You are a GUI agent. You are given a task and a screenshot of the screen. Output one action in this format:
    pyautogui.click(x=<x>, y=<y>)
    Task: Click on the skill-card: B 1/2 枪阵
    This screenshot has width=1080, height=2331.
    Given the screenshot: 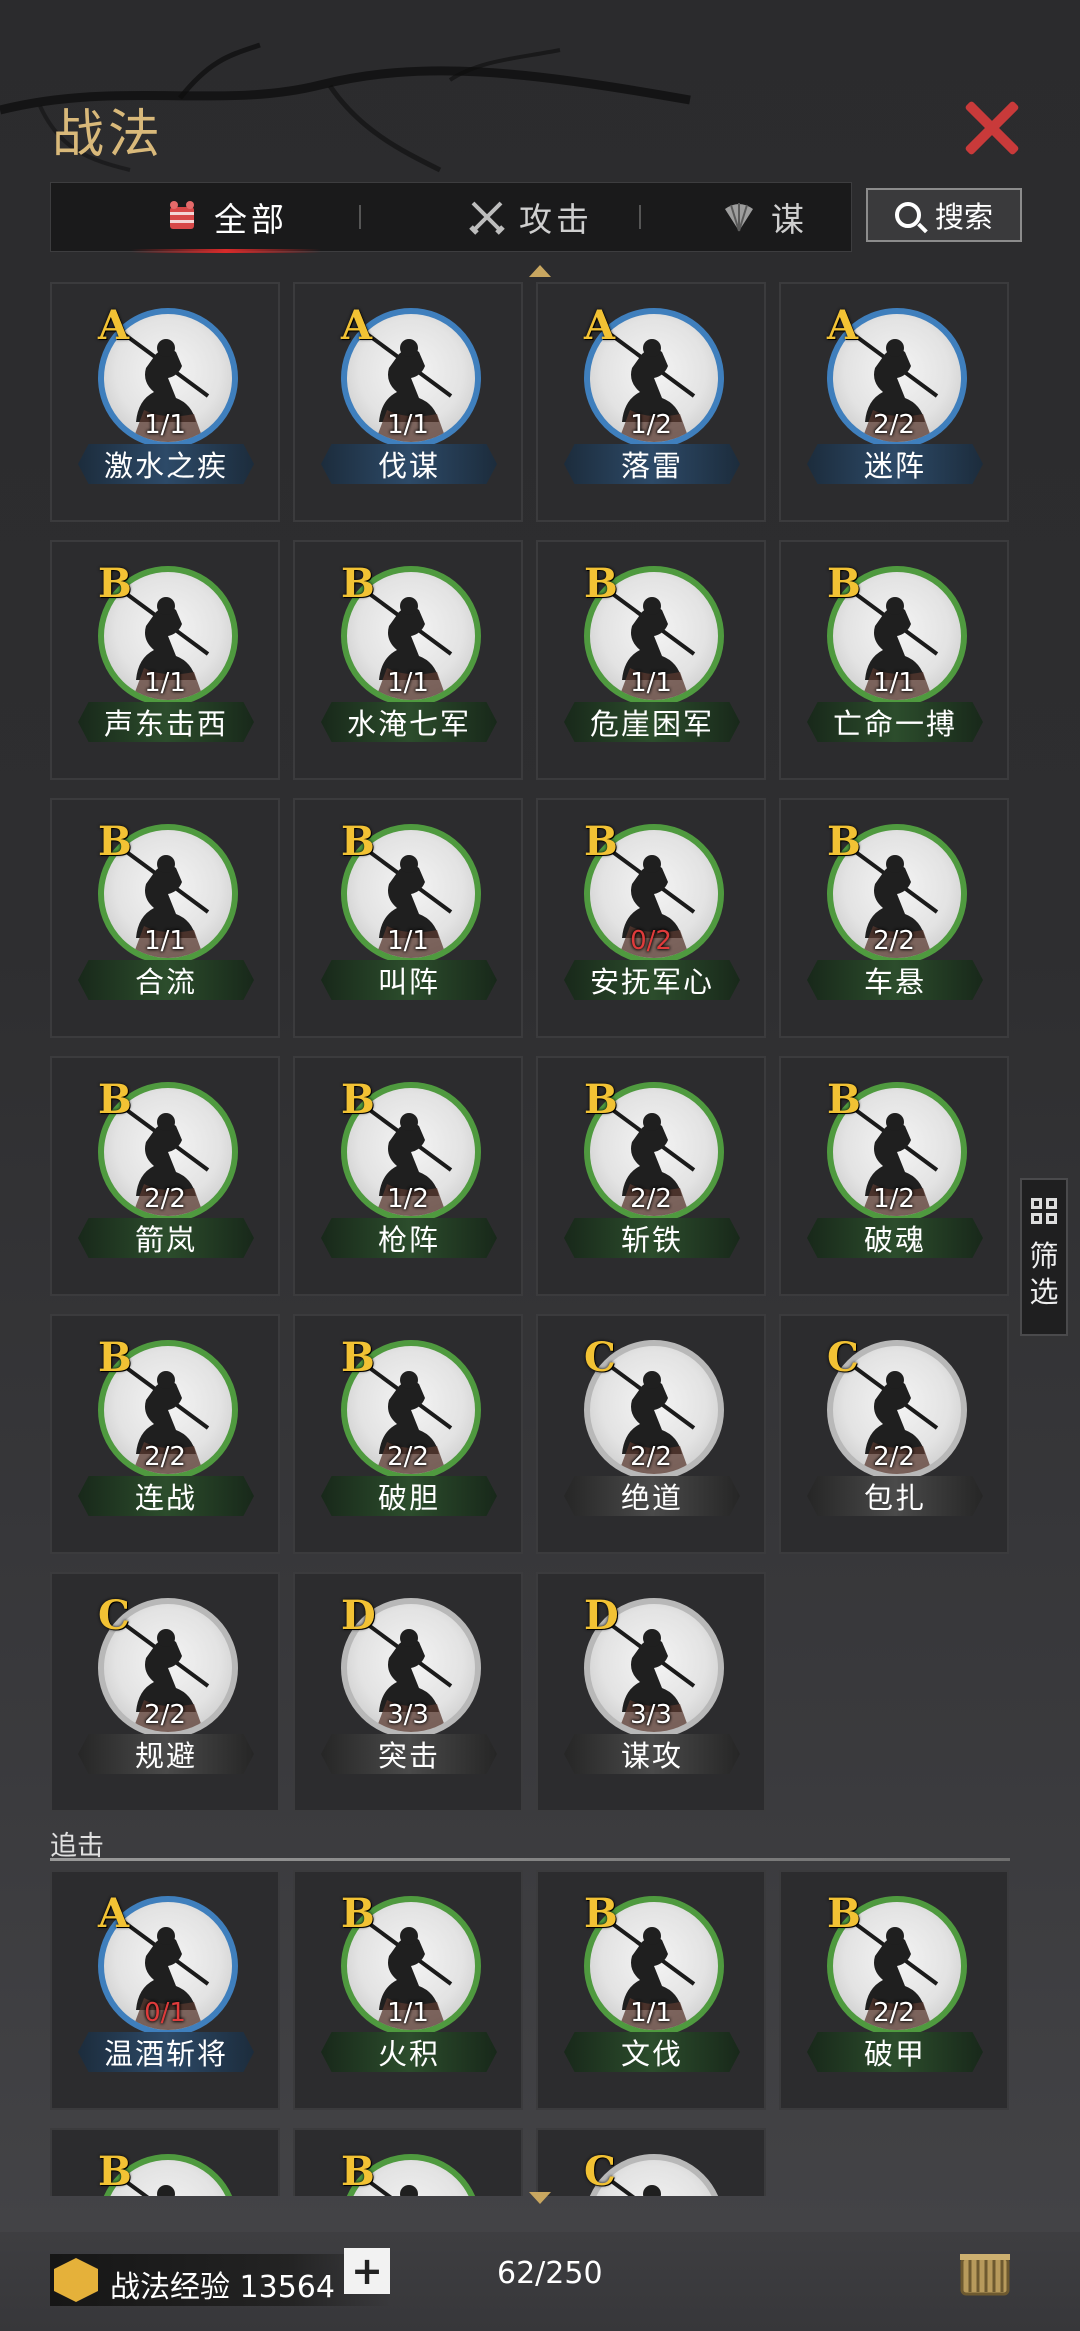 What is the action you would take?
    pyautogui.click(x=408, y=1176)
    